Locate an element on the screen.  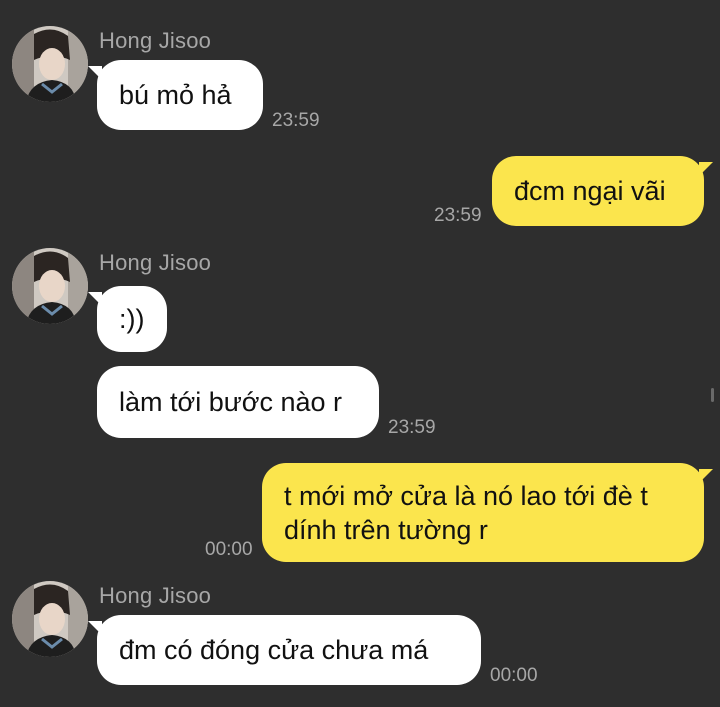
outgoing-message-bubble: đcm ngại vãi is located at coordinates (602, 191).